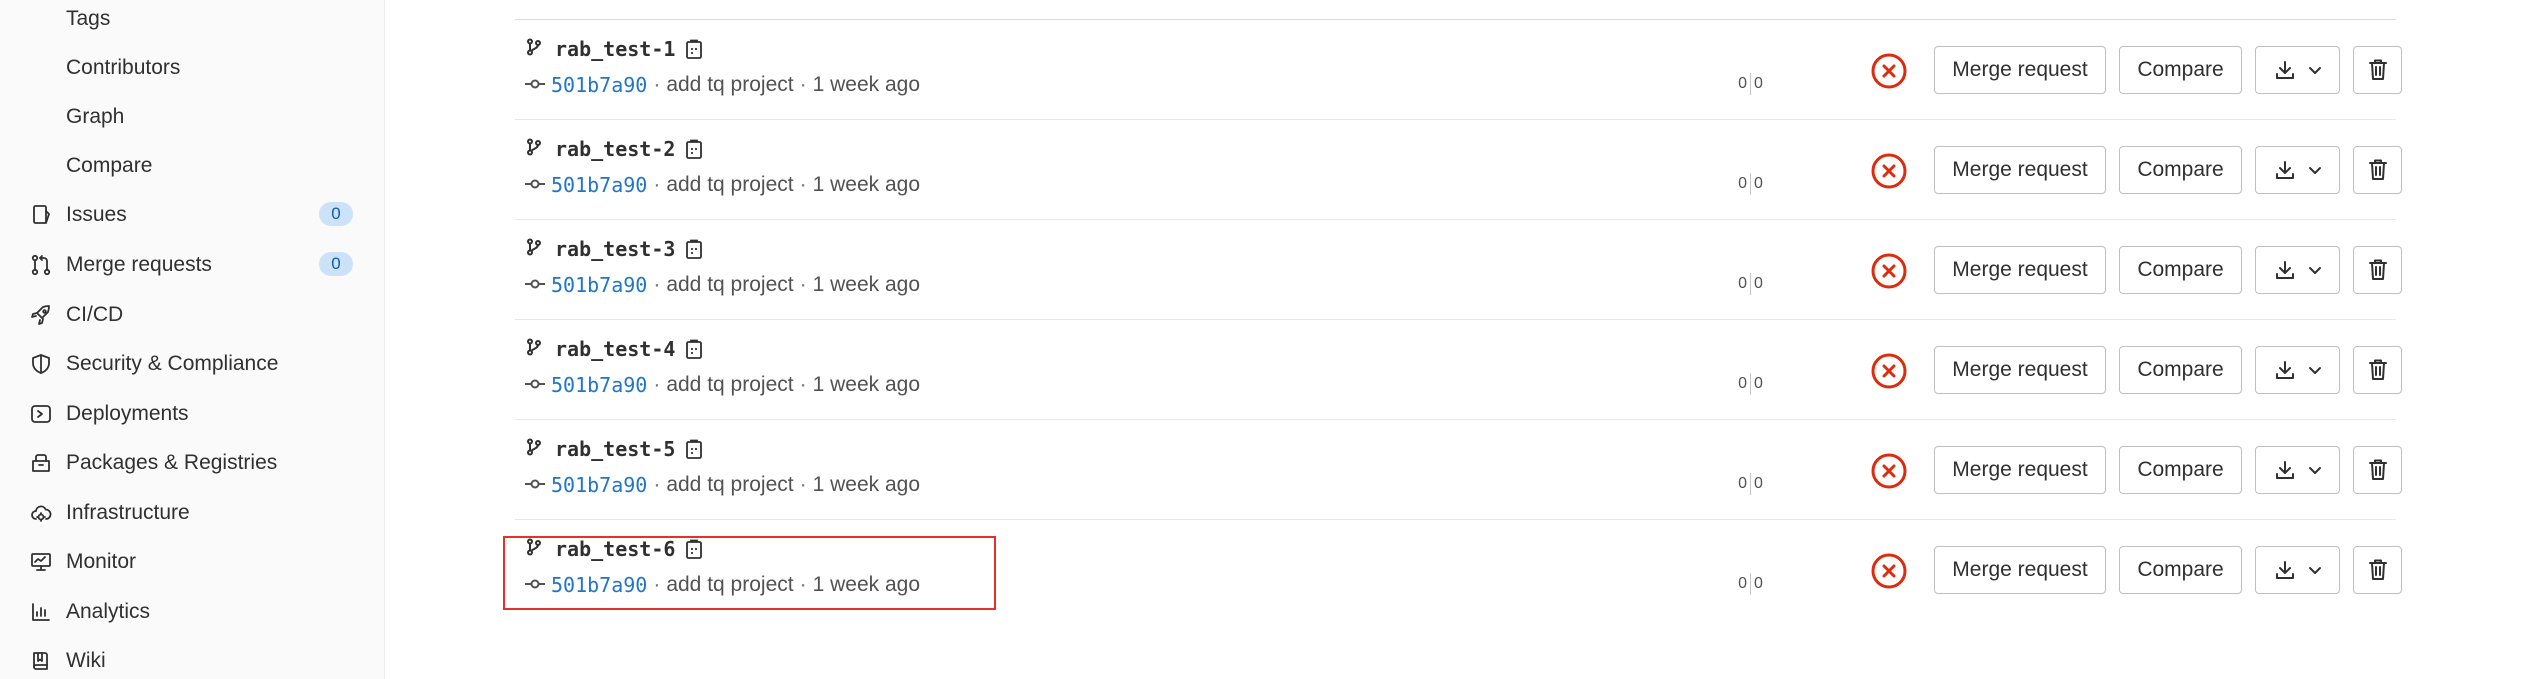 Image resolution: width=2531 pixels, height=679 pixels. I want to click on sidebar-item-security-compliance: Security & Compliance, so click(192, 363).